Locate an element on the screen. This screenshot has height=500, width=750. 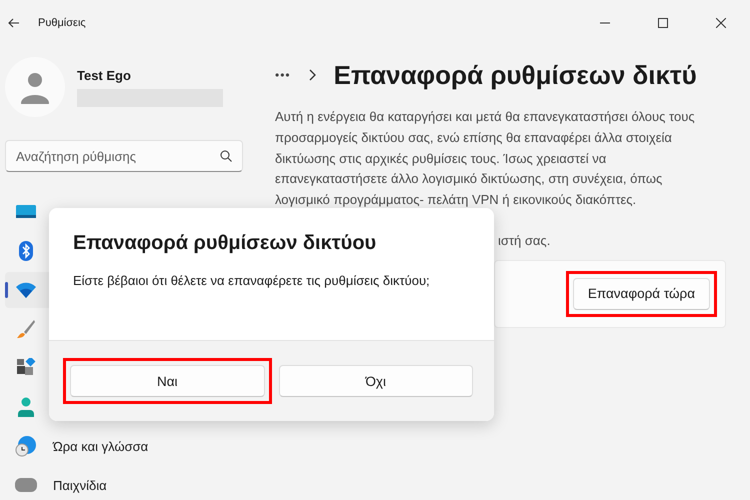
dialog-title: Επαναφορά ρυθμίσεων δικτύου is located at coordinates (225, 243).